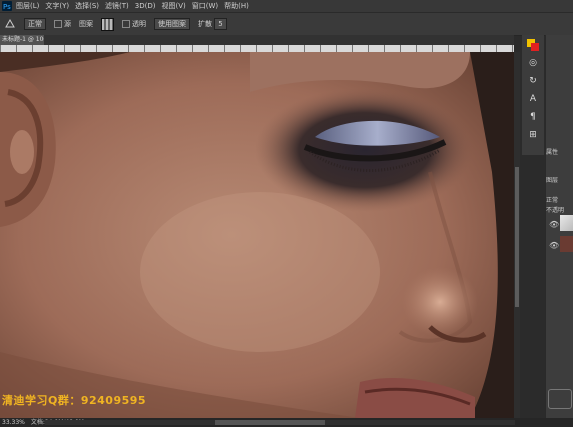 This screenshot has height=427, width=573. I want to click on pattern-label: 图案, so click(86, 24).